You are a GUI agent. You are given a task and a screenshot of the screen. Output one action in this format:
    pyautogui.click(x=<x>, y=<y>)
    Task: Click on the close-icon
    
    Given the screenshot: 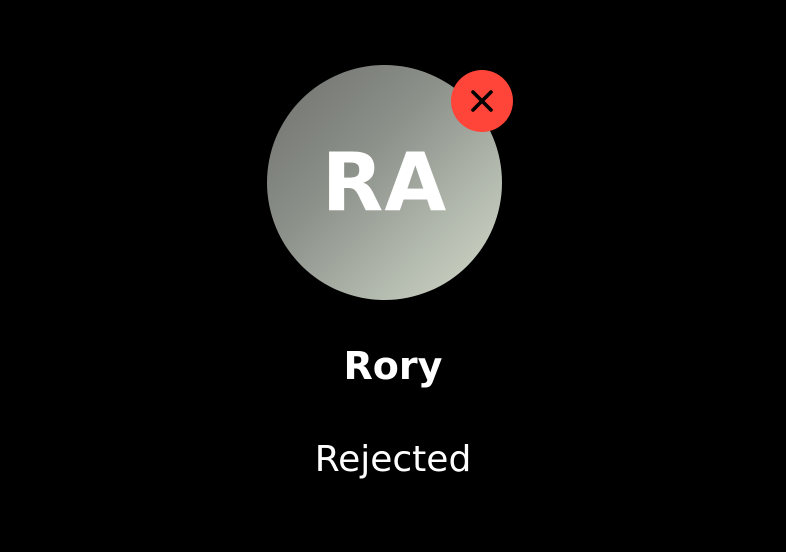 What is the action you would take?
    pyautogui.click(x=482, y=101)
    